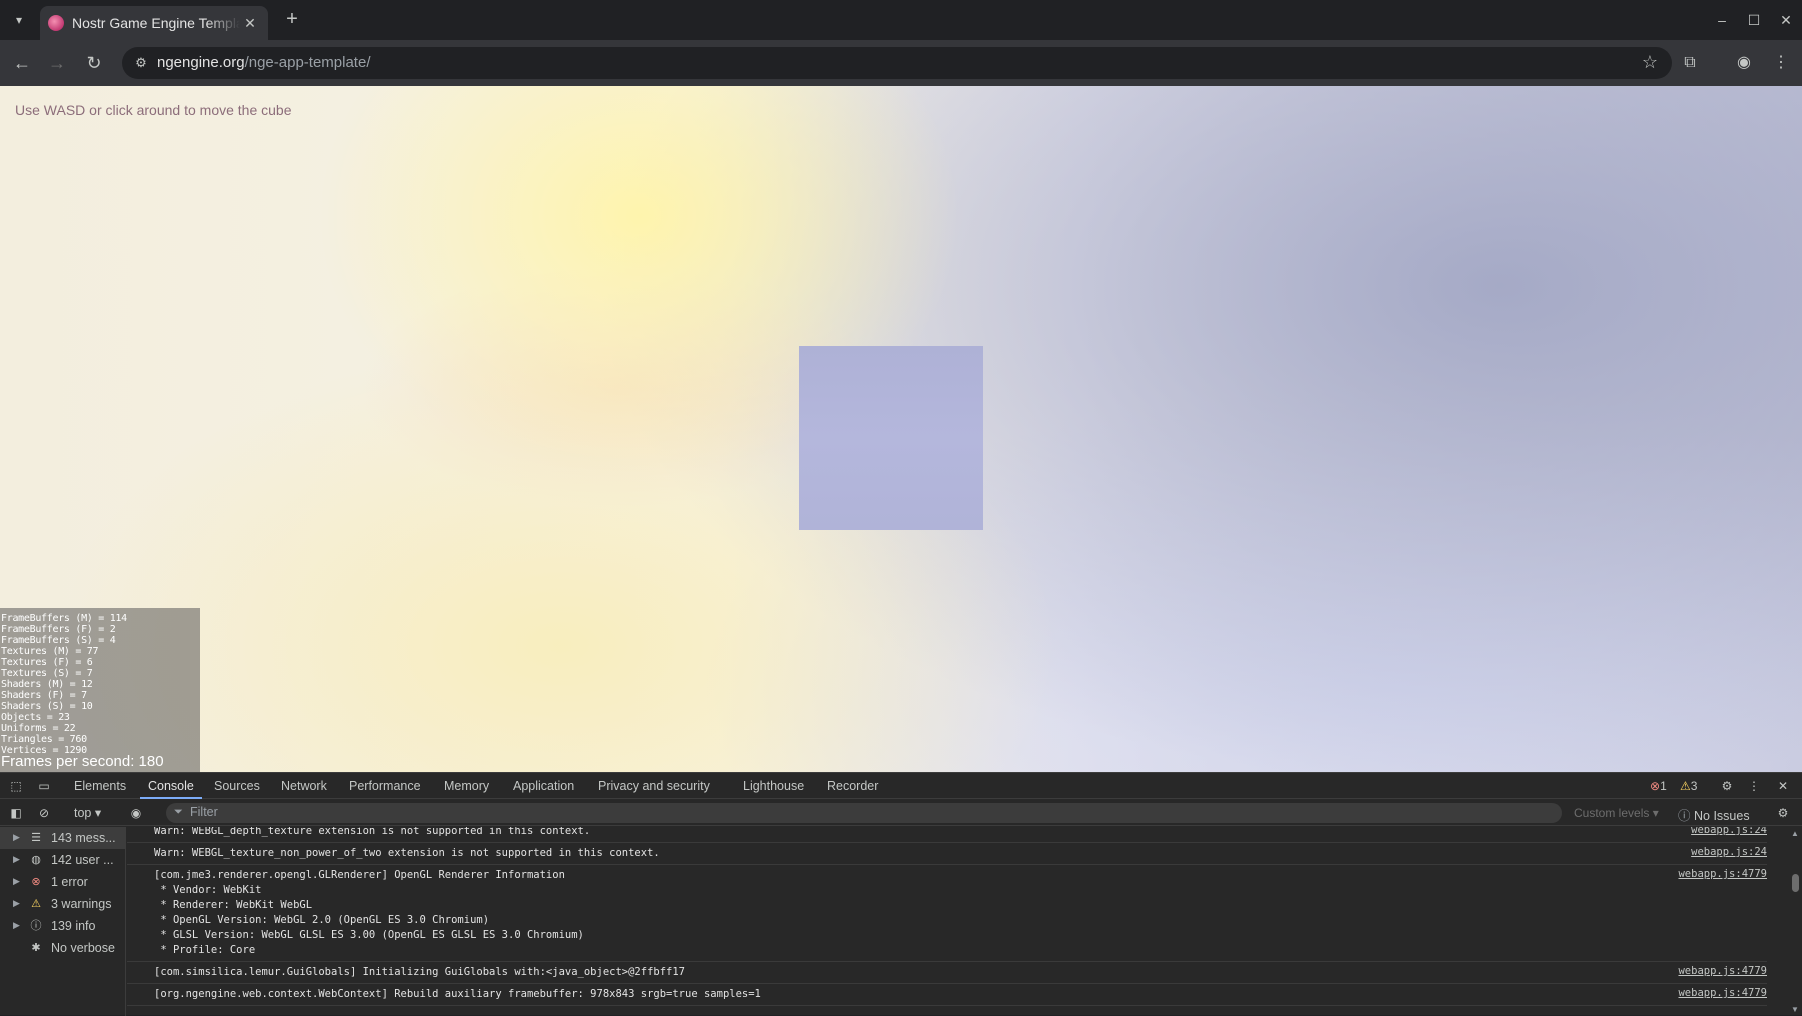  What do you see at coordinates (44, 786) in the screenshot?
I see `device-toolbar-icon: ▭` at bounding box center [44, 786].